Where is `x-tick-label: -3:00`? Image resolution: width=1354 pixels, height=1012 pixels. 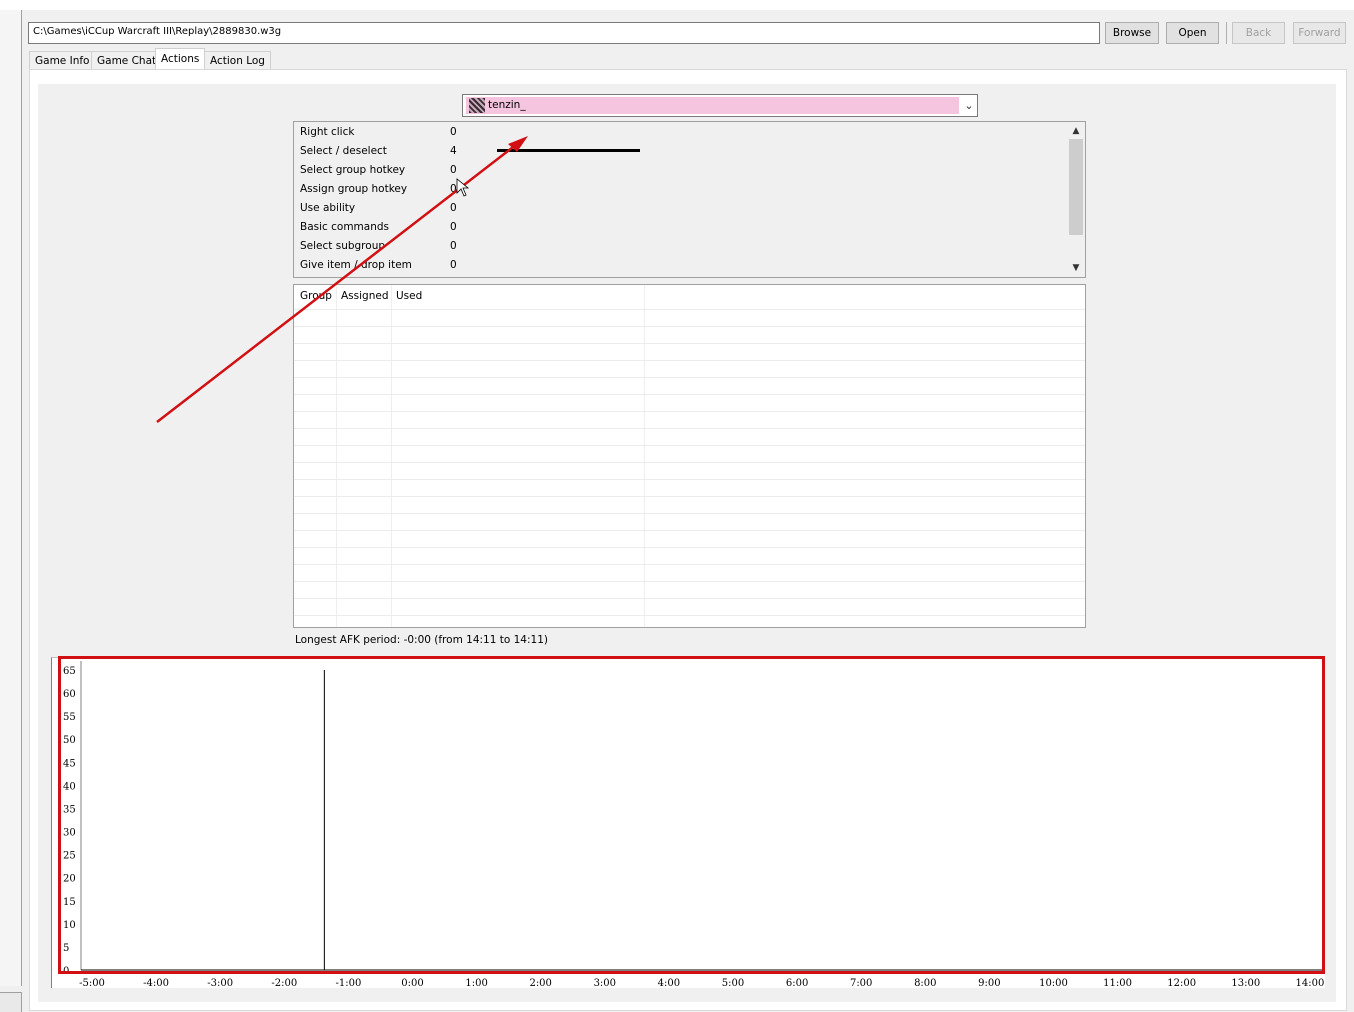
x-tick-label: -3:00 is located at coordinates (220, 983).